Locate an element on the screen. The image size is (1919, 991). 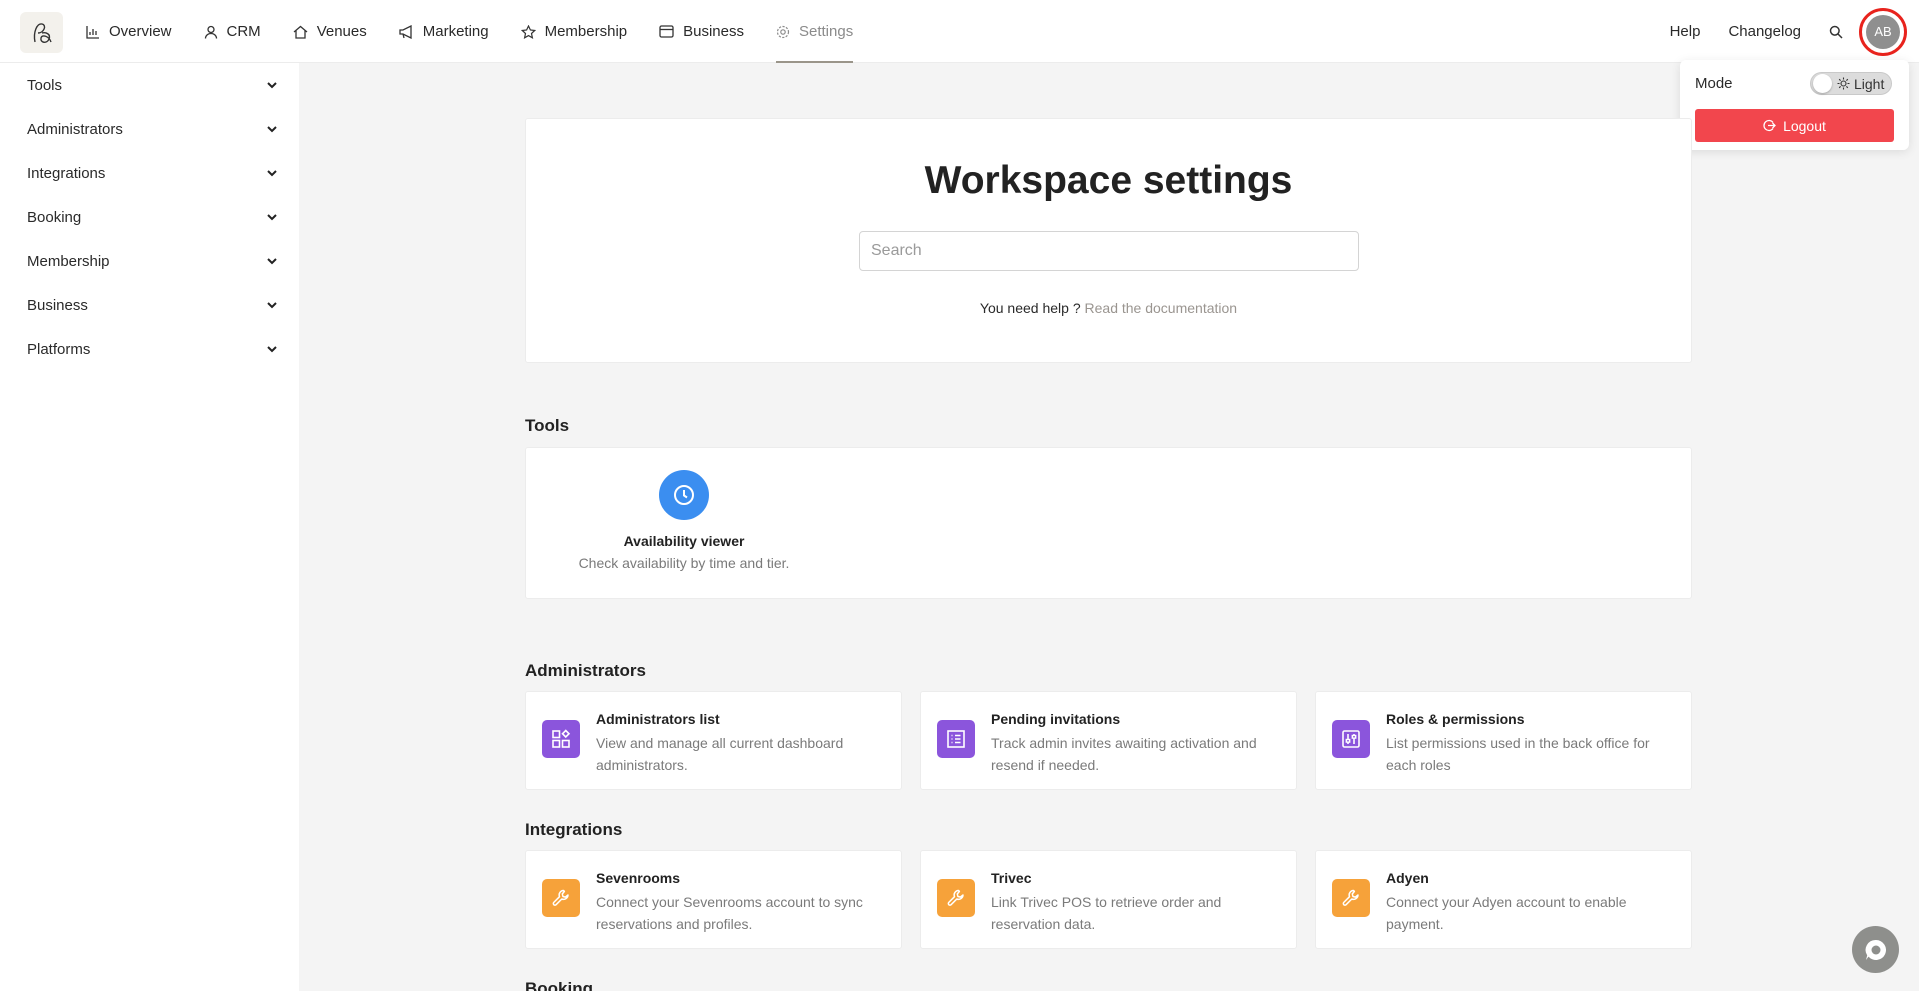
nav-label: Overview is located at coordinates (140, 31).